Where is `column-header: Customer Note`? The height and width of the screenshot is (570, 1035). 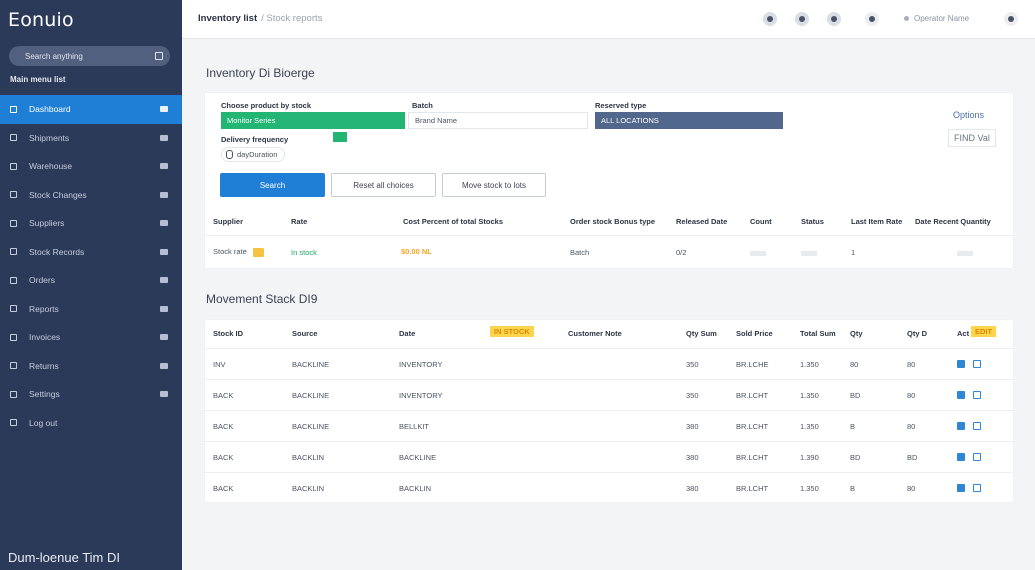
column-header: Customer Note is located at coordinates (595, 333).